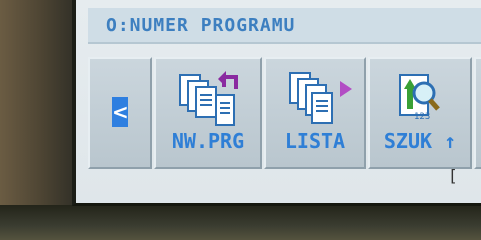 The width and height of the screenshot is (481, 240). What do you see at coordinates (315, 99) in the screenshot?
I see `list-icon` at bounding box center [315, 99].